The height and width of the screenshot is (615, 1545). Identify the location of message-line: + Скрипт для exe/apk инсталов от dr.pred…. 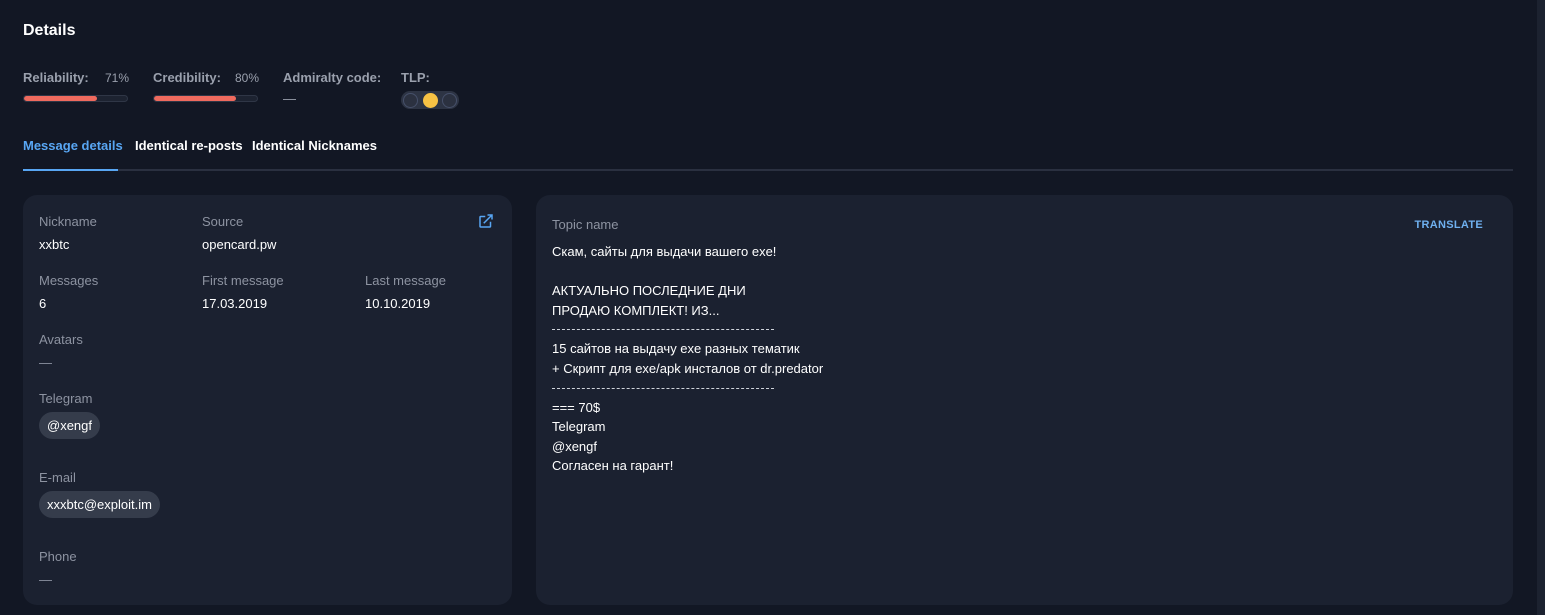
(688, 368).